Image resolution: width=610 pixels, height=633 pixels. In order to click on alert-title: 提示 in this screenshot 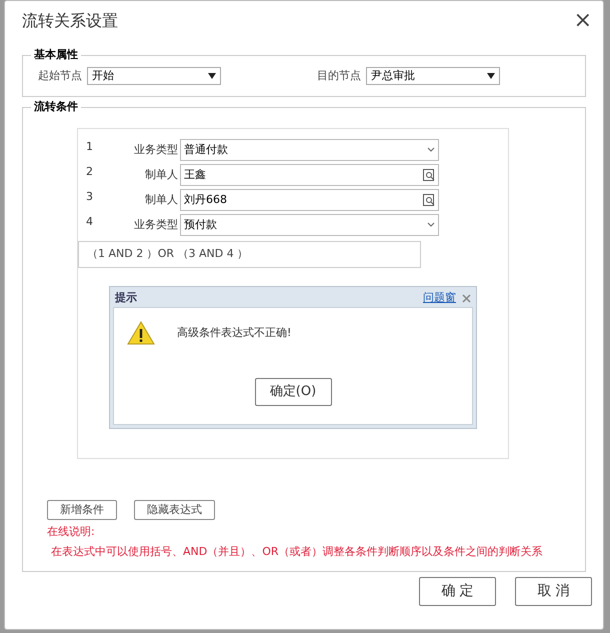, I will do `click(126, 298)`.